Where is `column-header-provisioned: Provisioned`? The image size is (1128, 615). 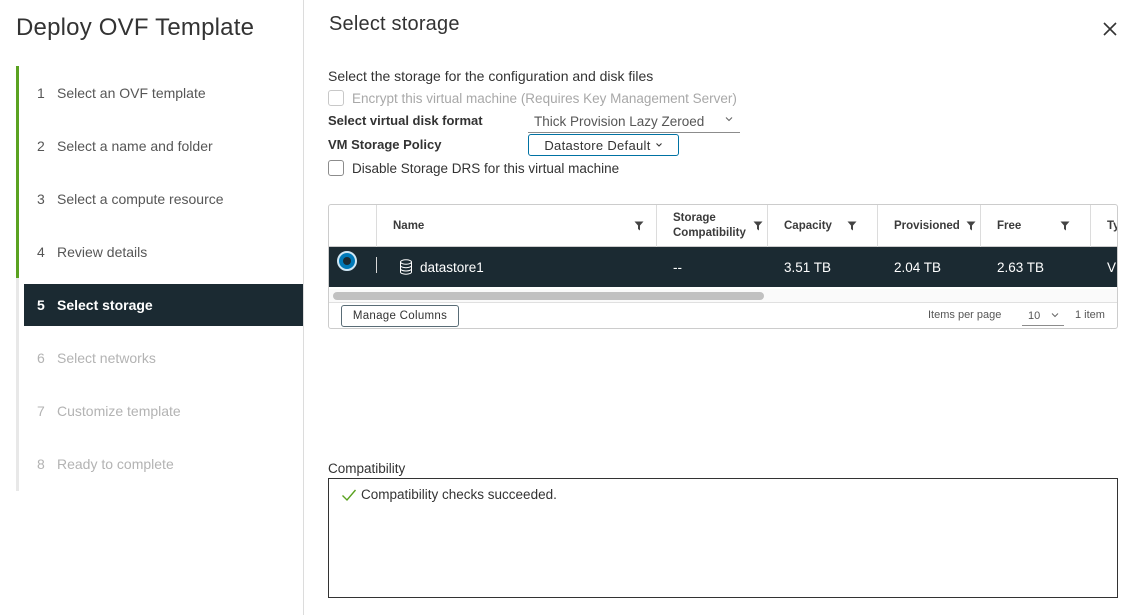 column-header-provisioned: Provisioned is located at coordinates (929, 226).